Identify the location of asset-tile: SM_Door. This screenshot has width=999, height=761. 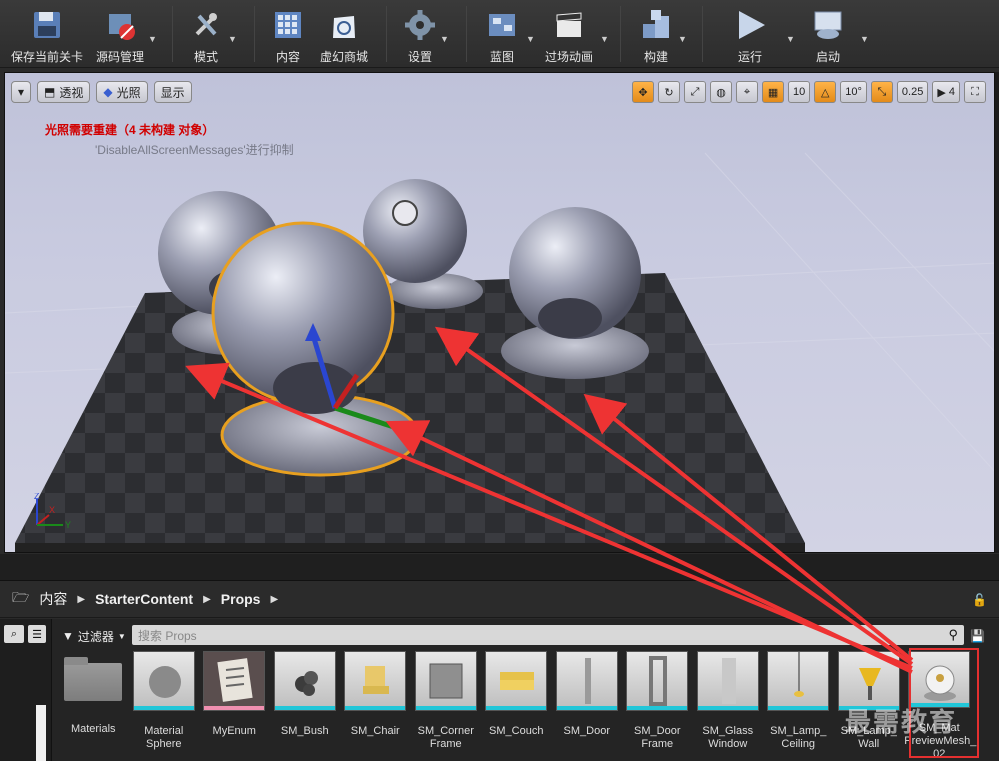
(587, 706).